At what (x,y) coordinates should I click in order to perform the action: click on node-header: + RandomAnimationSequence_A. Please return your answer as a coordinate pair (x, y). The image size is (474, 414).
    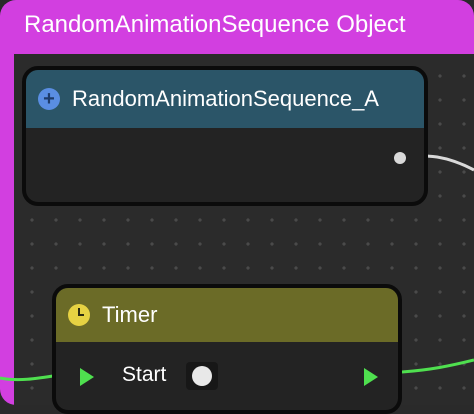
    Looking at the image, I should click on (225, 99).